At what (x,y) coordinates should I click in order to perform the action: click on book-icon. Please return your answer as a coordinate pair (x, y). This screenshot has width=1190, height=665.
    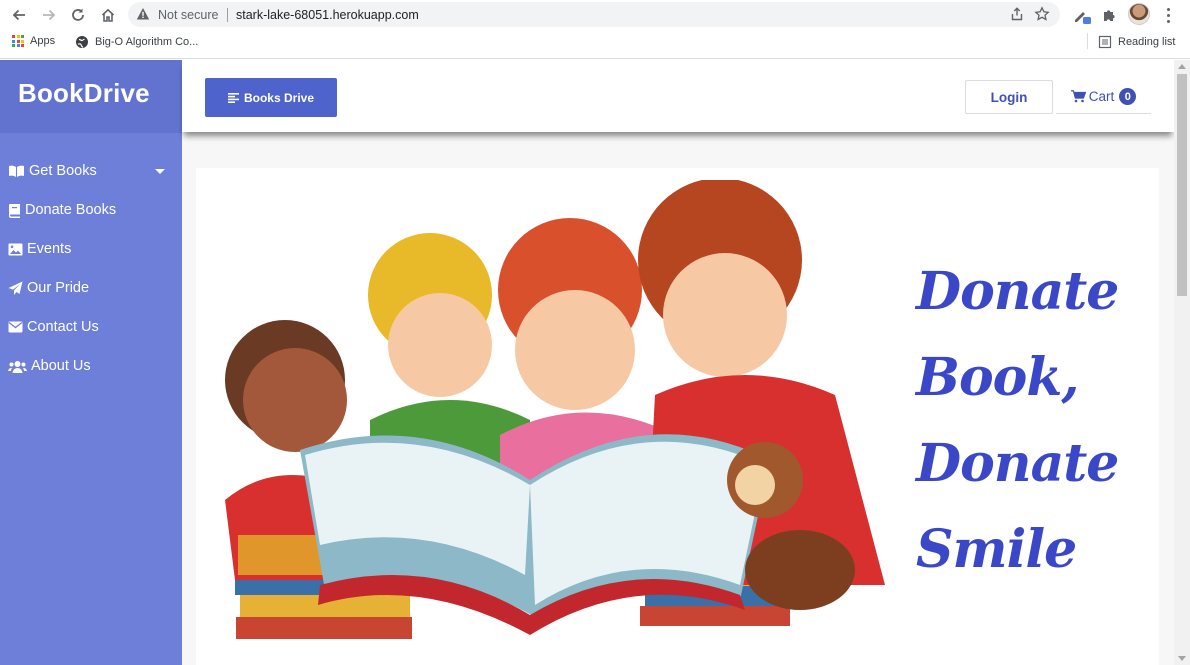
    Looking at the image, I should click on (14, 210).